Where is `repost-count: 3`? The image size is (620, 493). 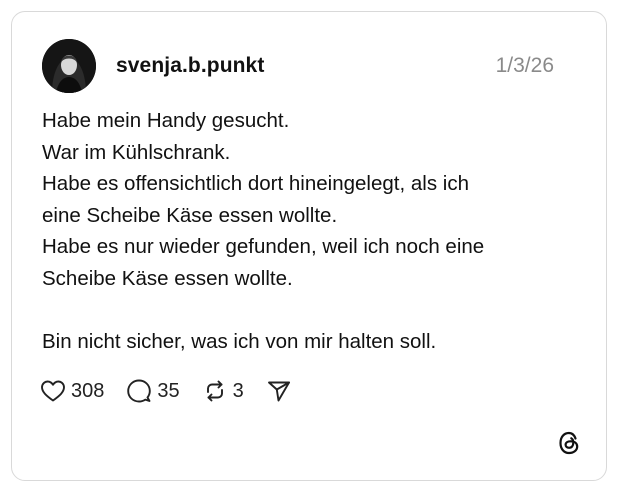
repost-count: 3 is located at coordinates (238, 390).